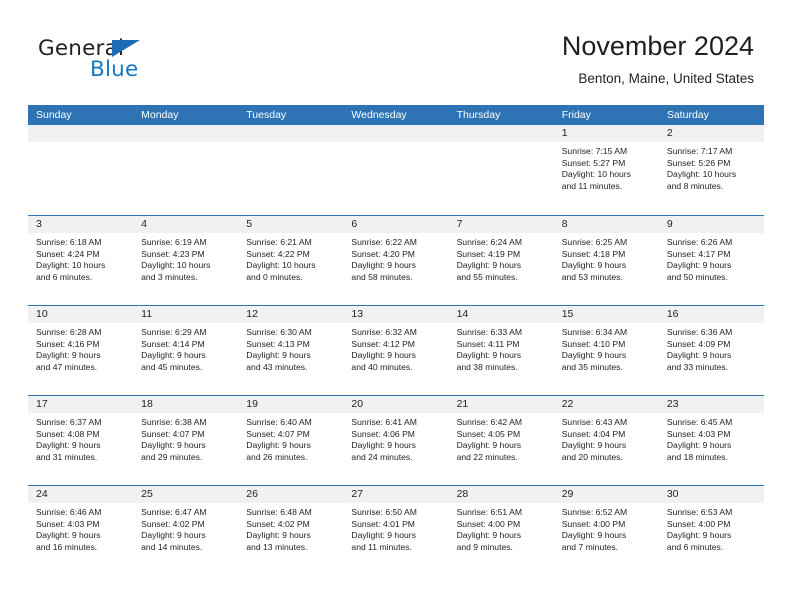 Image resolution: width=792 pixels, height=612 pixels. I want to click on sunrise-text: Sunrise: 6:37 AM, so click(69, 422).